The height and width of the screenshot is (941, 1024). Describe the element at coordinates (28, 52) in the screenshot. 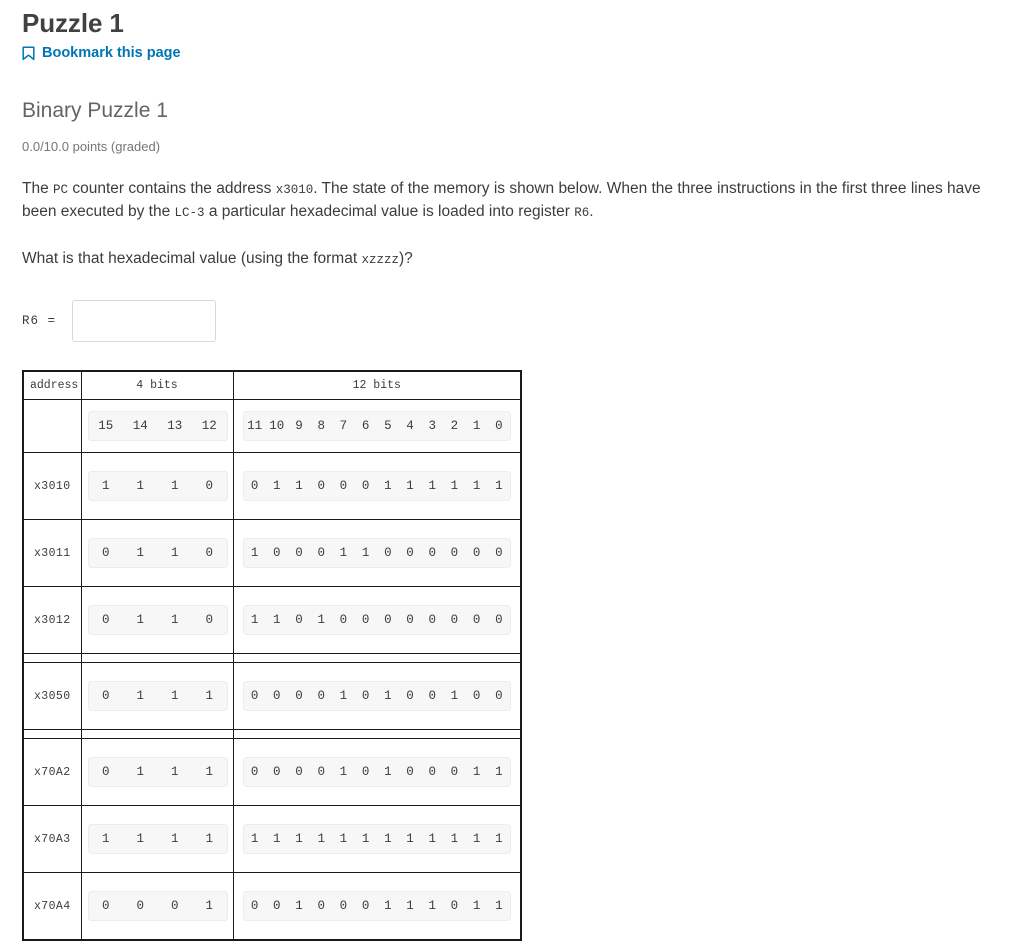

I see `bookmark-icon` at that location.